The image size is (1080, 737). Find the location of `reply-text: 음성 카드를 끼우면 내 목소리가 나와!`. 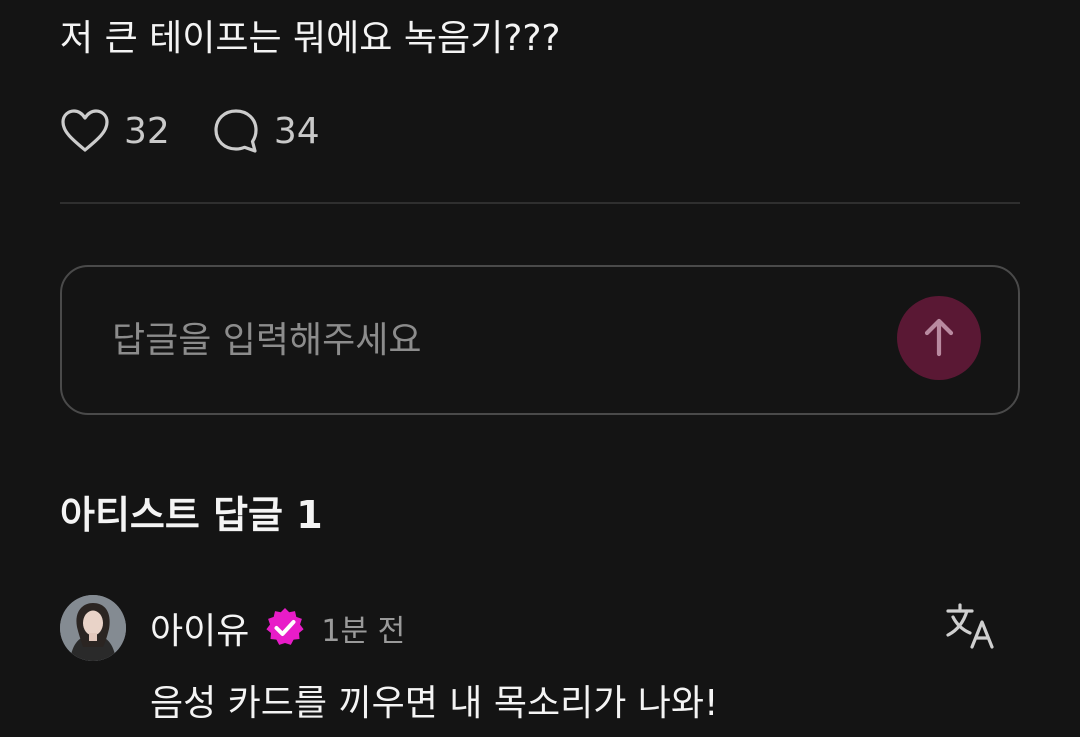

reply-text: 음성 카드를 끼우면 내 목소리가 나와! is located at coordinates (434, 703).